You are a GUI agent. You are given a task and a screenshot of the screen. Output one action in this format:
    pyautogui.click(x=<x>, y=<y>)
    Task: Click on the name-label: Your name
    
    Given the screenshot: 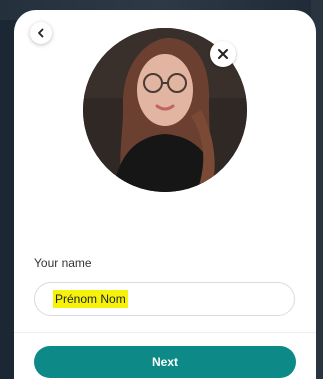 What is the action you would take?
    pyautogui.click(x=63, y=263)
    